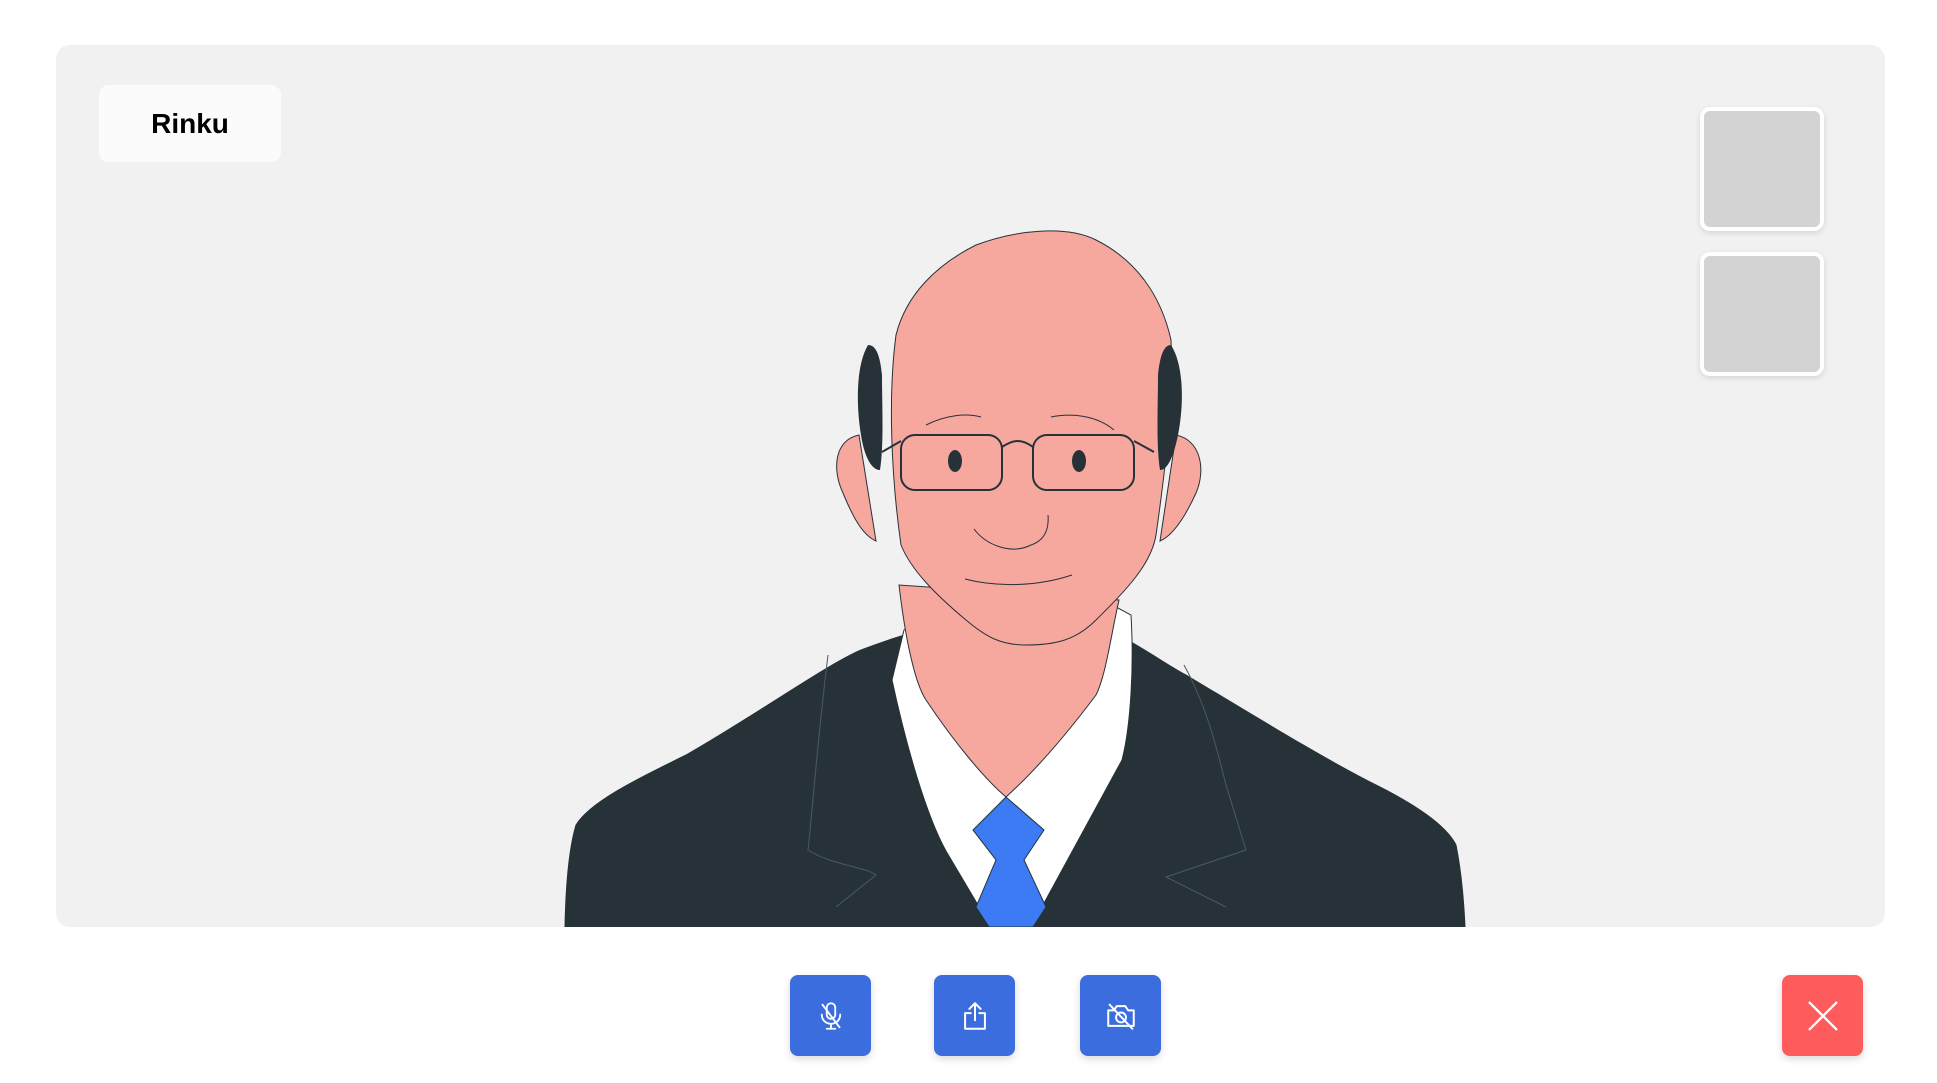 Image resolution: width=1937 pixels, height=1083 pixels. I want to click on end-call-button, so click(1822, 1015).